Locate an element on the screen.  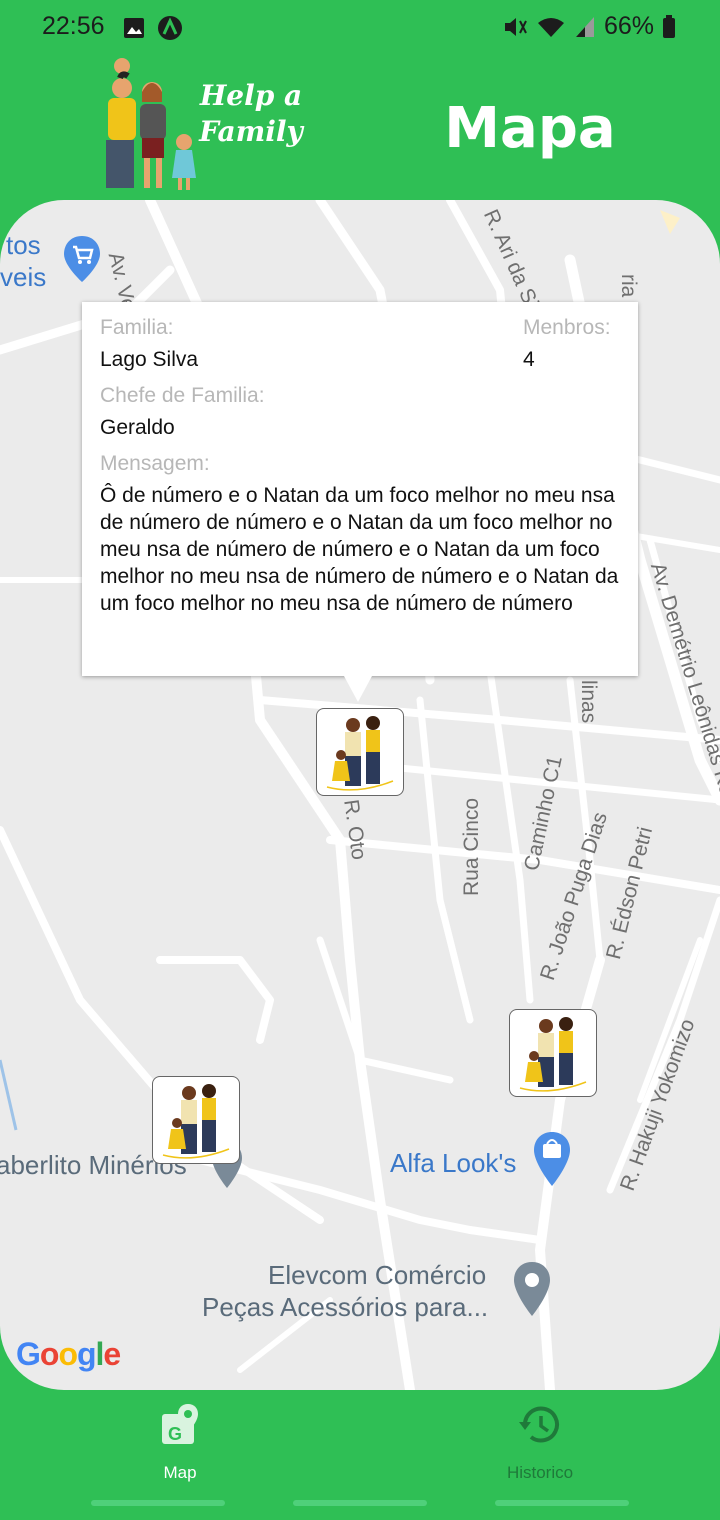
logo-text-line1: Help a is located at coordinates (251, 95).